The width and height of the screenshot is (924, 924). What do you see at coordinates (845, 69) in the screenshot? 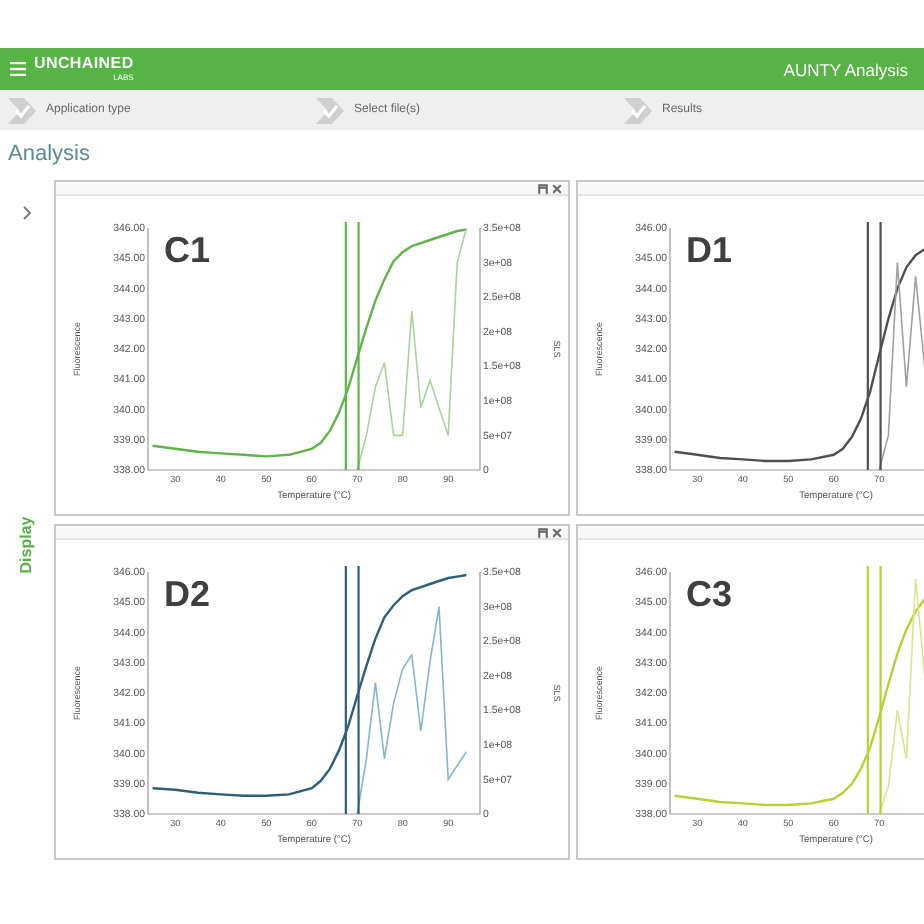
I see `app-title: AUNTY Analysis` at bounding box center [845, 69].